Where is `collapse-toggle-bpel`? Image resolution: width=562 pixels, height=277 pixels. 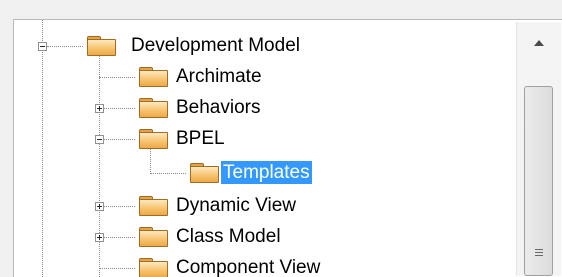
collapse-toggle-bpel is located at coordinates (99, 139).